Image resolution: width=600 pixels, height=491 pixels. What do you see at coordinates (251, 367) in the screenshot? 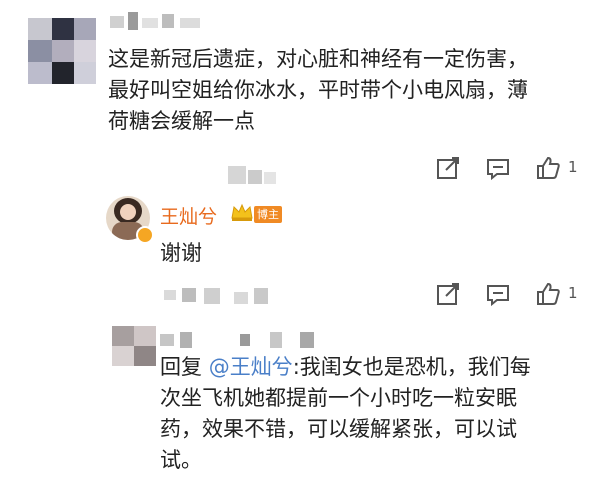
I see `mention-link: @王灿兮` at bounding box center [251, 367].